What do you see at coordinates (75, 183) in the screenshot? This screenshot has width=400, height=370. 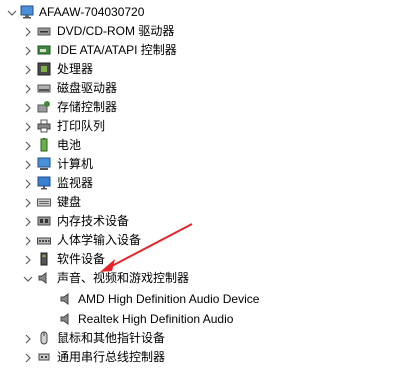 I see `tree-item-label: 监视器` at bounding box center [75, 183].